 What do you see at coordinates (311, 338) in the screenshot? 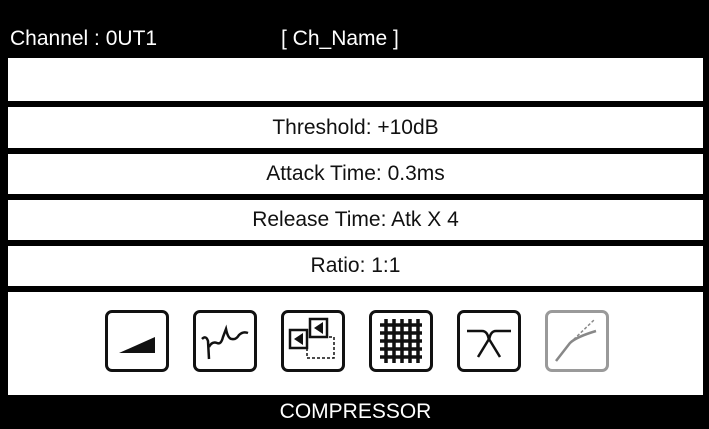
I see `delay-routing-icon` at bounding box center [311, 338].